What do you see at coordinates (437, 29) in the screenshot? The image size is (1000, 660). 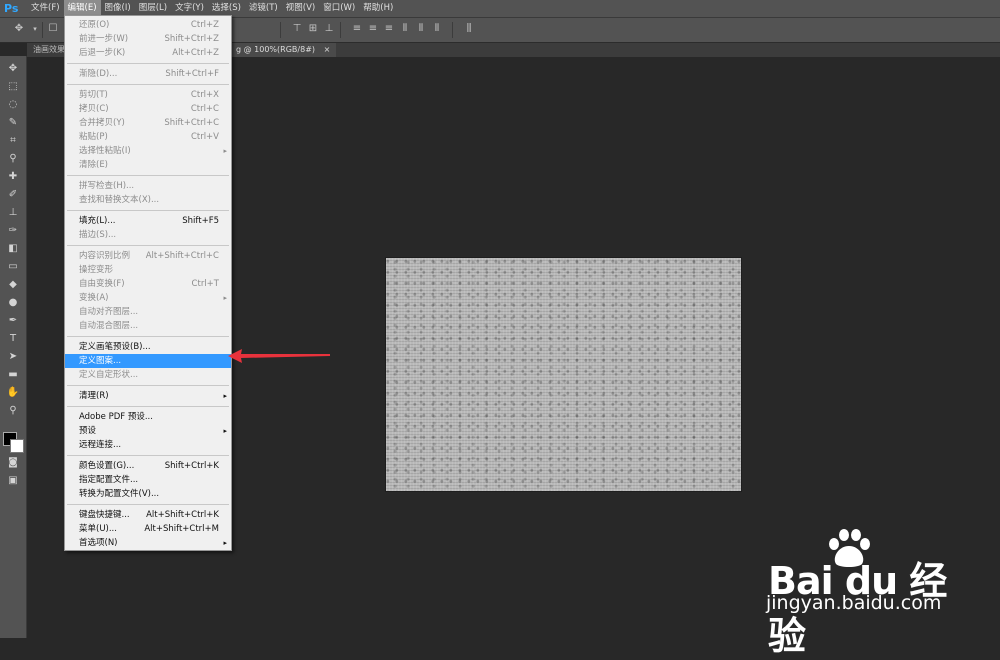 I see `distribute-right-icon: ⫴` at bounding box center [437, 29].